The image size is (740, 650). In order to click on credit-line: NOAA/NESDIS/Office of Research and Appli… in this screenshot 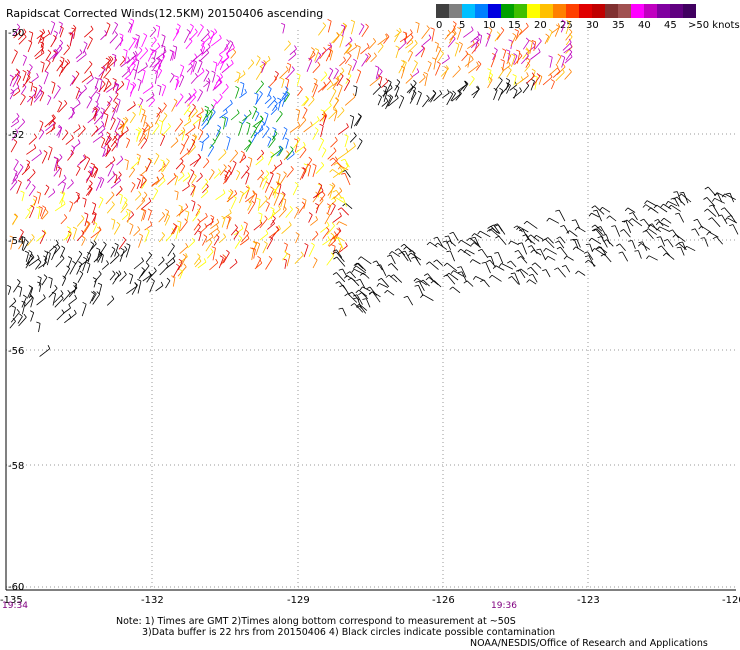, I will do `click(589, 643)`.